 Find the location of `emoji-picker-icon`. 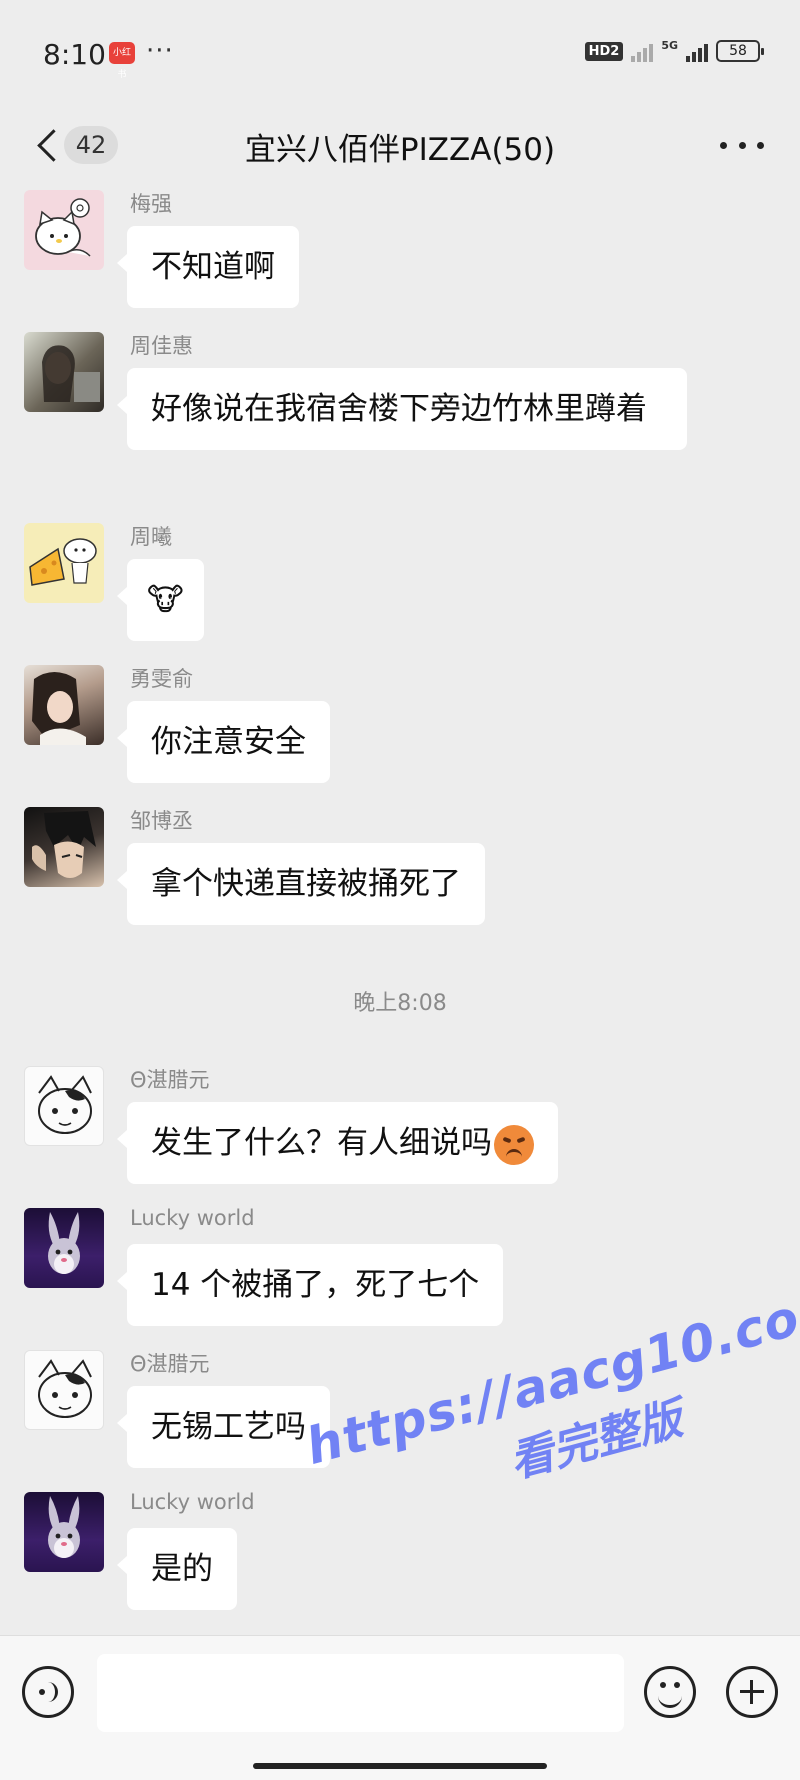

emoji-picker-icon is located at coordinates (670, 1692).